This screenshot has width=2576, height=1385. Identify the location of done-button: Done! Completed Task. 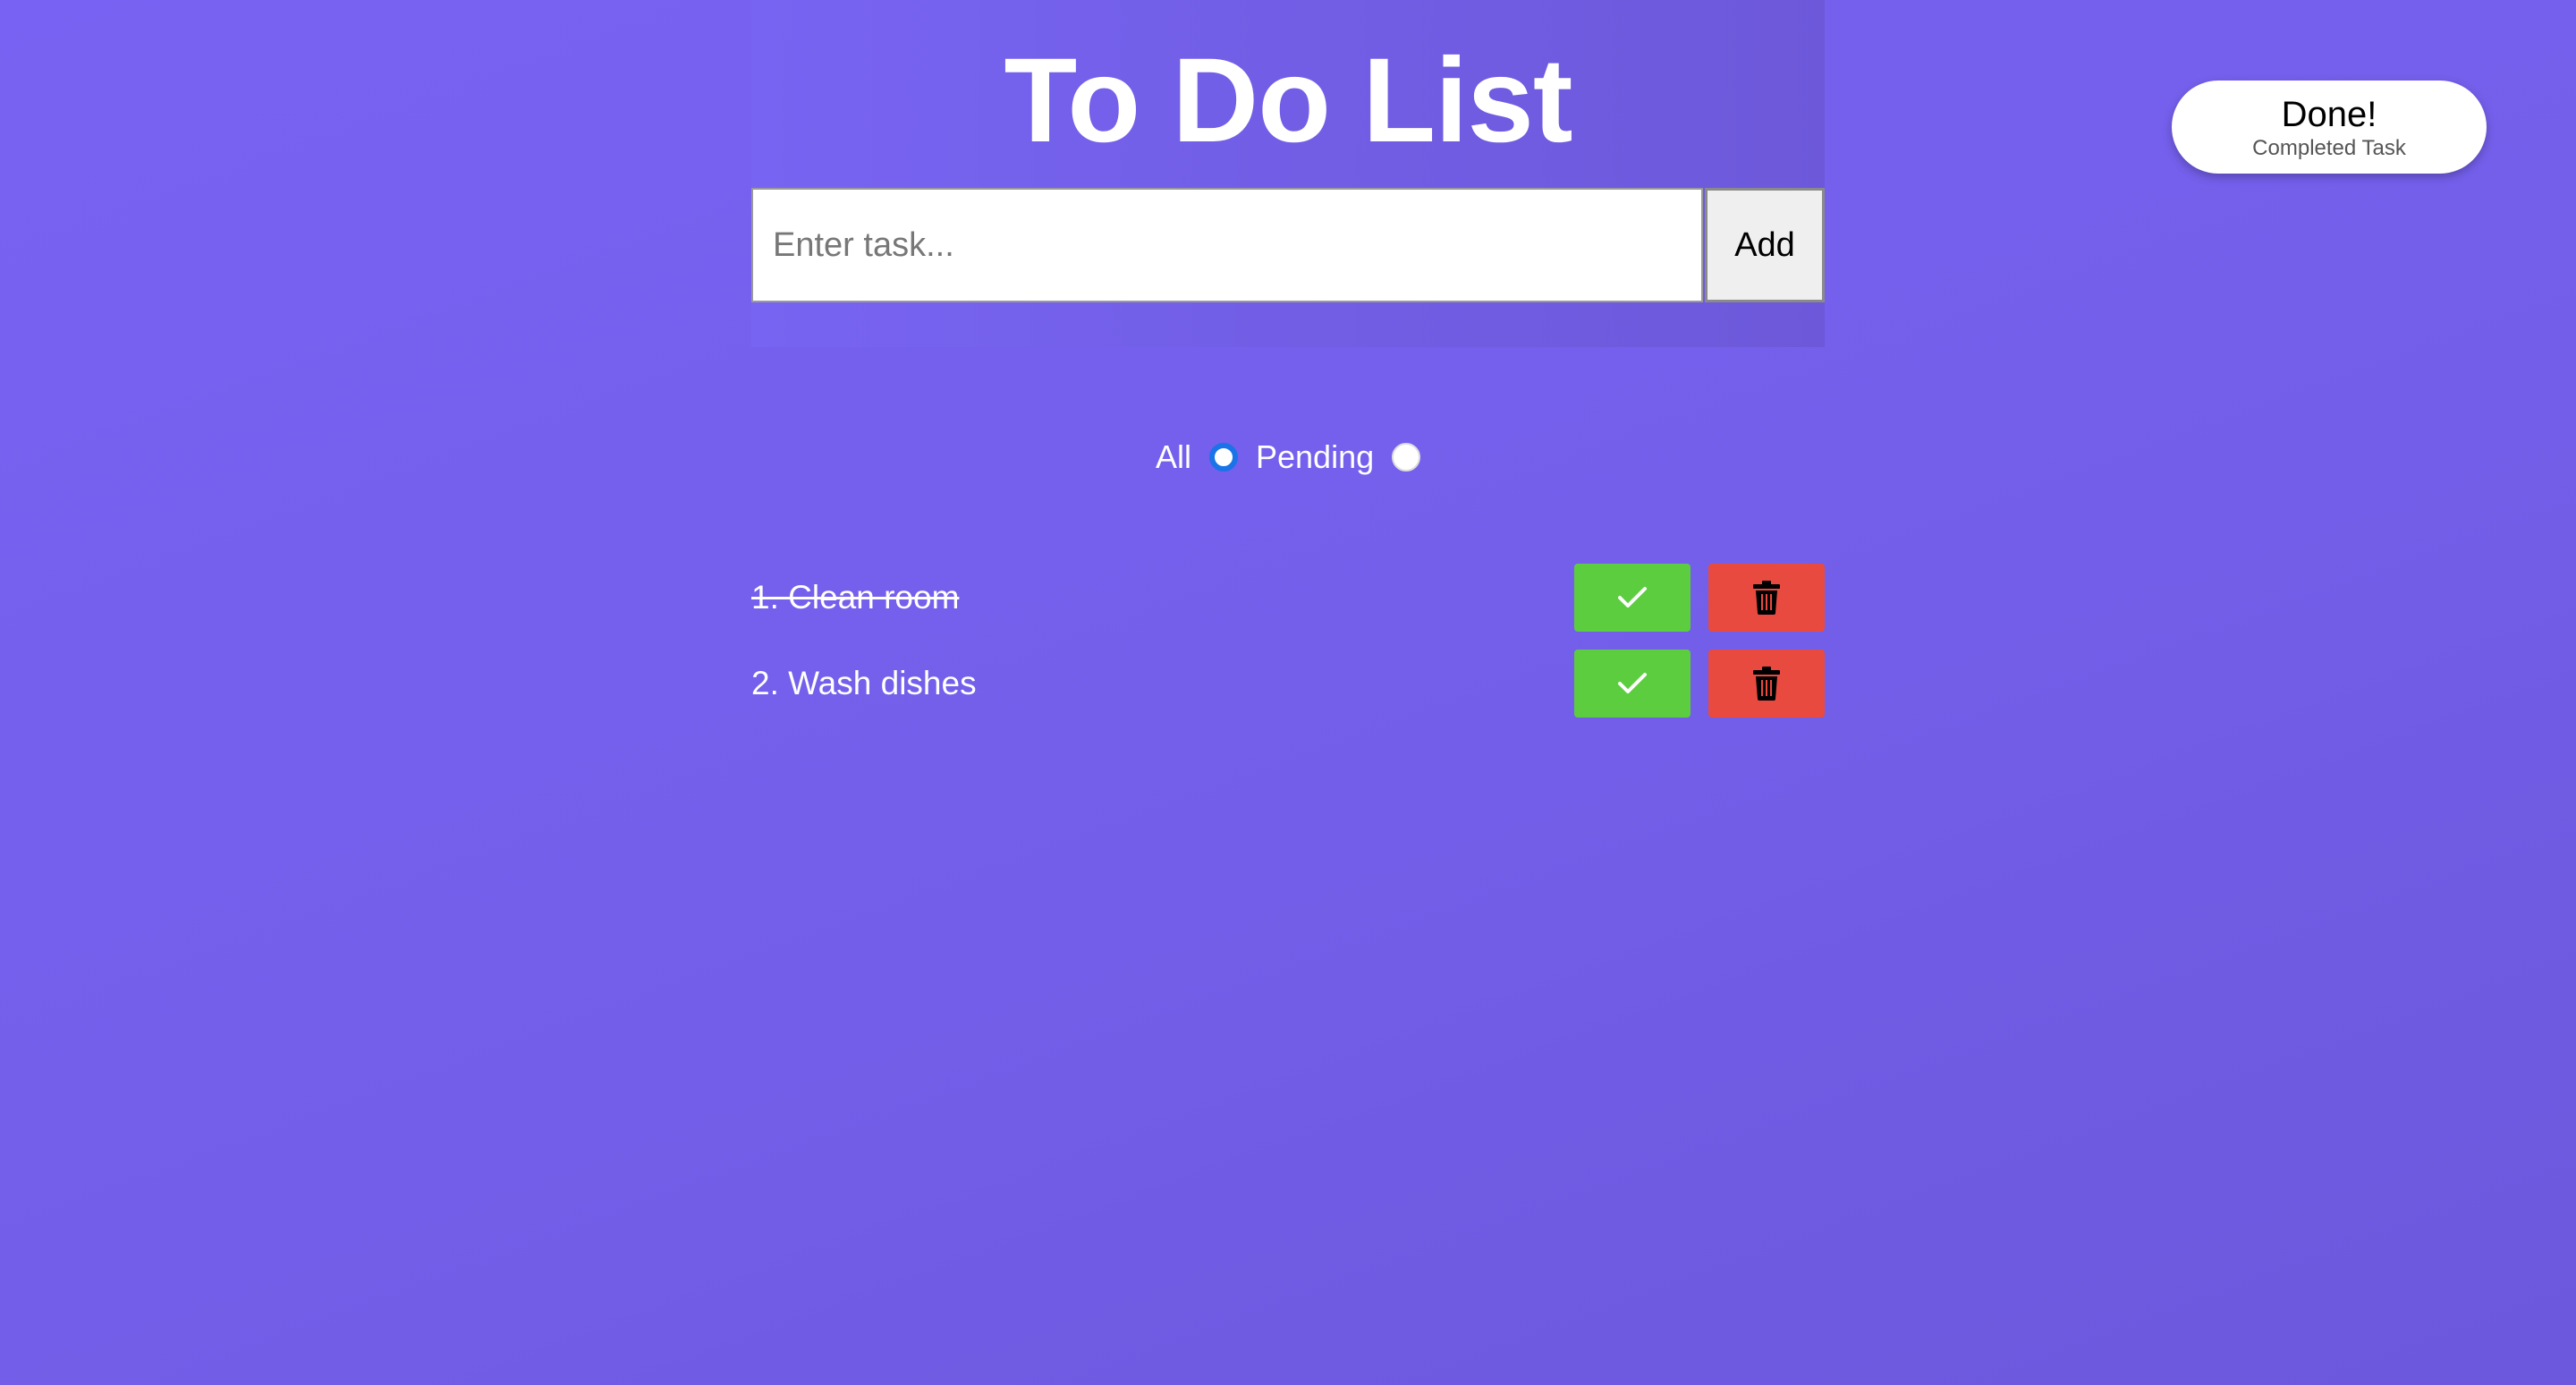
(2329, 127).